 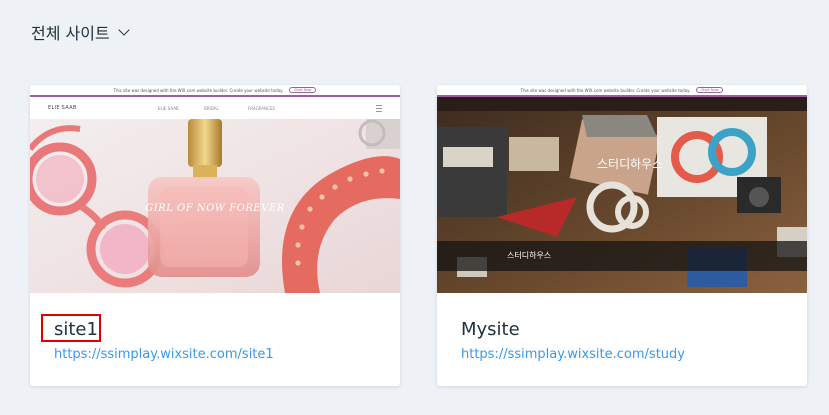 I want to click on thumbnail-tagline: GIRL OF NOW FOREVER, so click(x=215, y=208).